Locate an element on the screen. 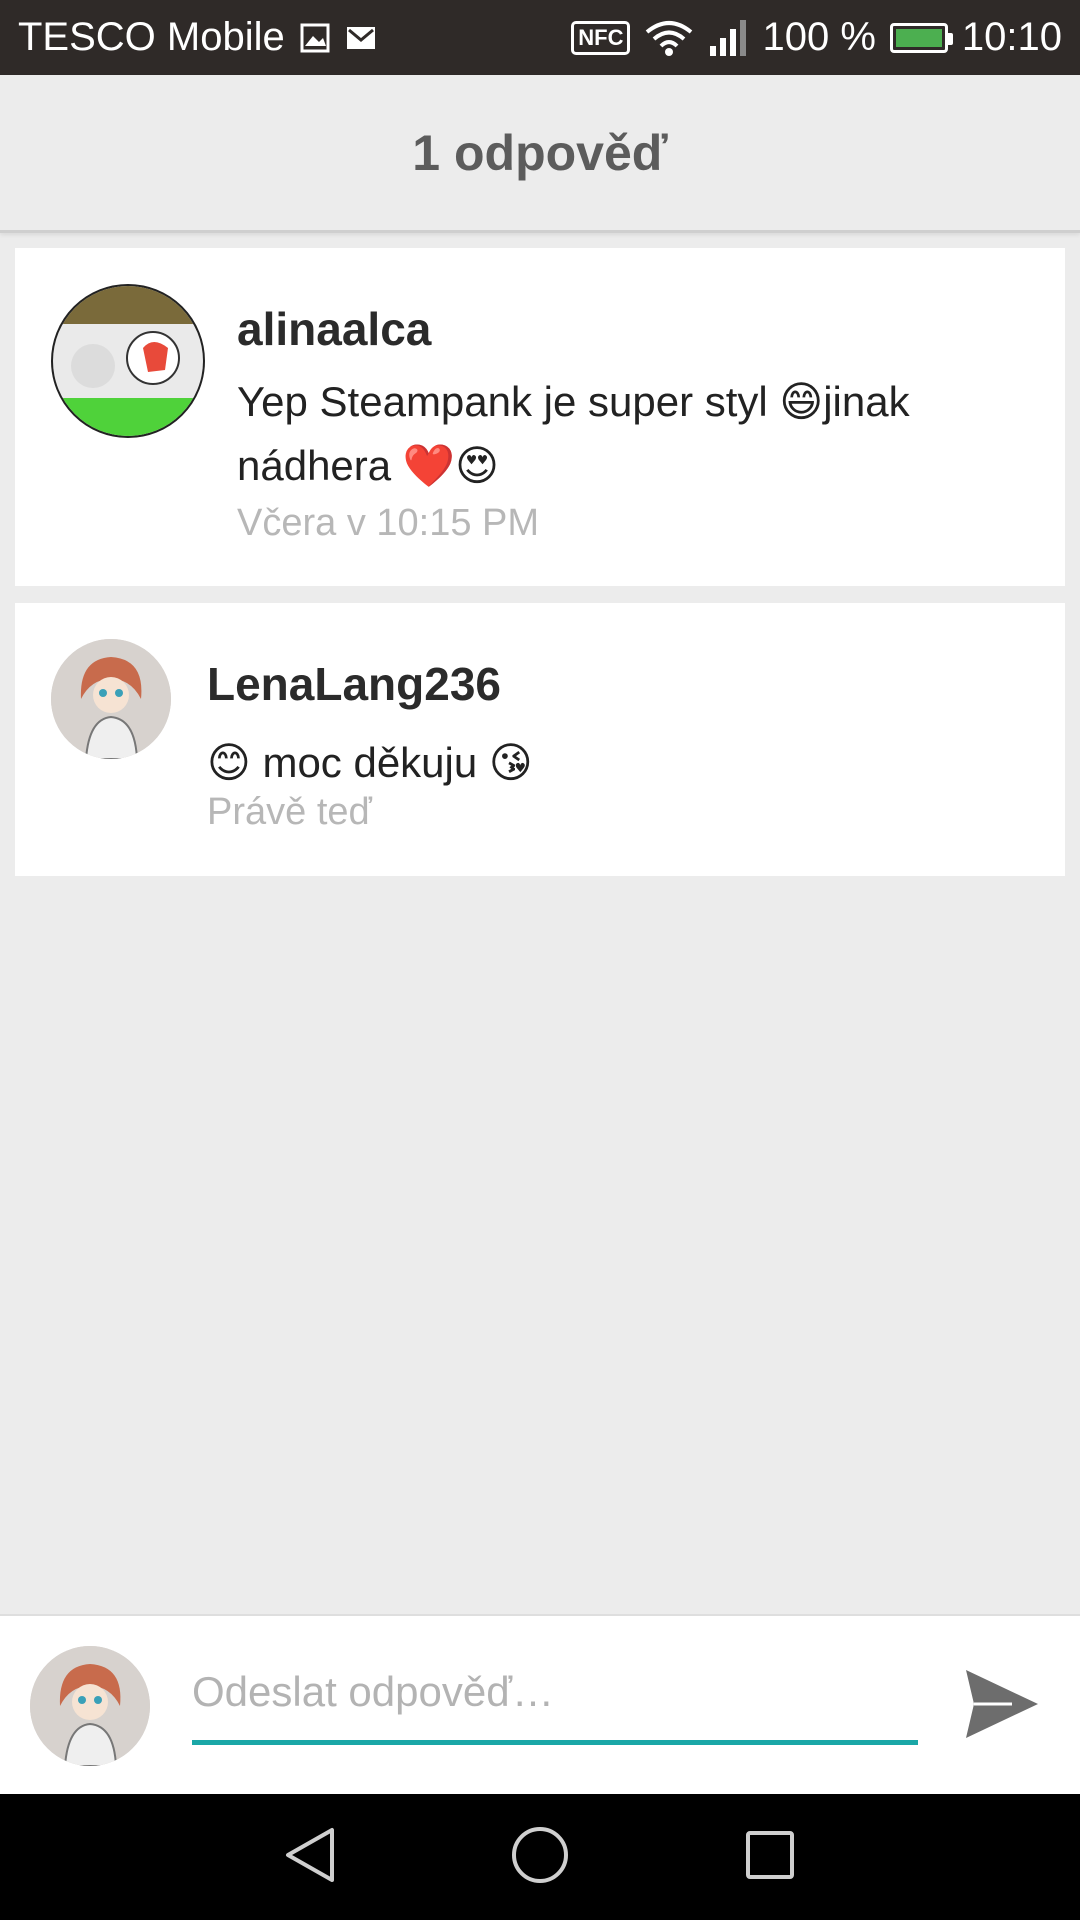  gmail-notification-icon is located at coordinates (361, 38).